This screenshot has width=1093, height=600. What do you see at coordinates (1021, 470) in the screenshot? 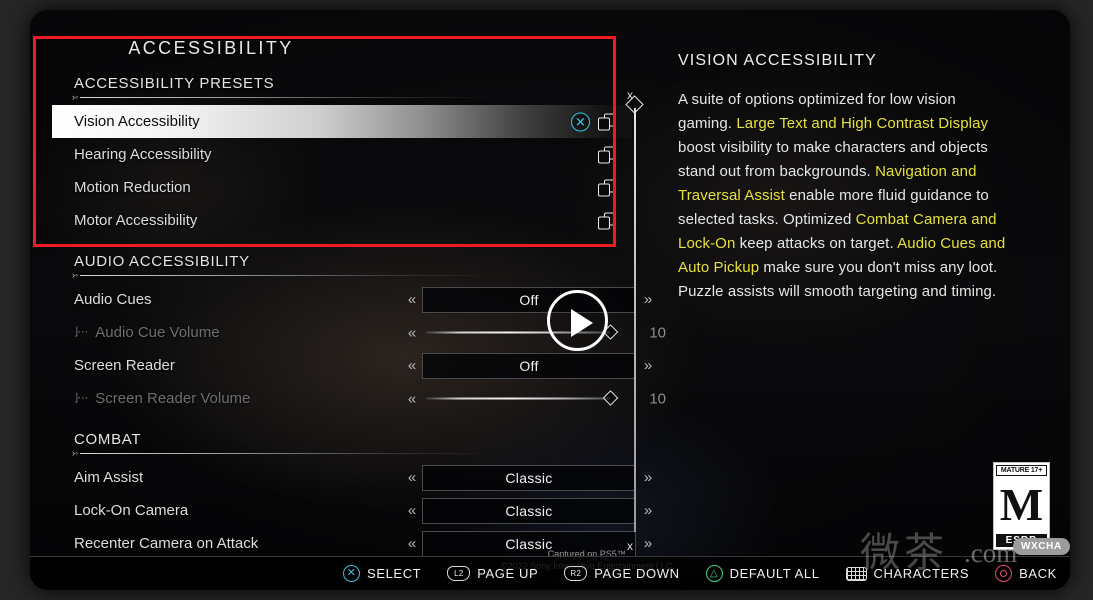
I see `esrb-top-label: MATURE 17+` at bounding box center [1021, 470].